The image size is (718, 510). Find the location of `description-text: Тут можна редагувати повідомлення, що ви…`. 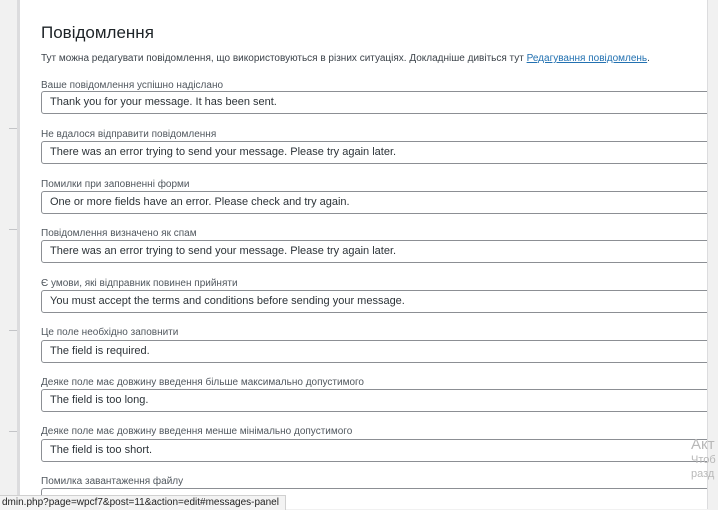

description-text: Тут можна редагувати повідомлення, що ви… is located at coordinates (284, 58).